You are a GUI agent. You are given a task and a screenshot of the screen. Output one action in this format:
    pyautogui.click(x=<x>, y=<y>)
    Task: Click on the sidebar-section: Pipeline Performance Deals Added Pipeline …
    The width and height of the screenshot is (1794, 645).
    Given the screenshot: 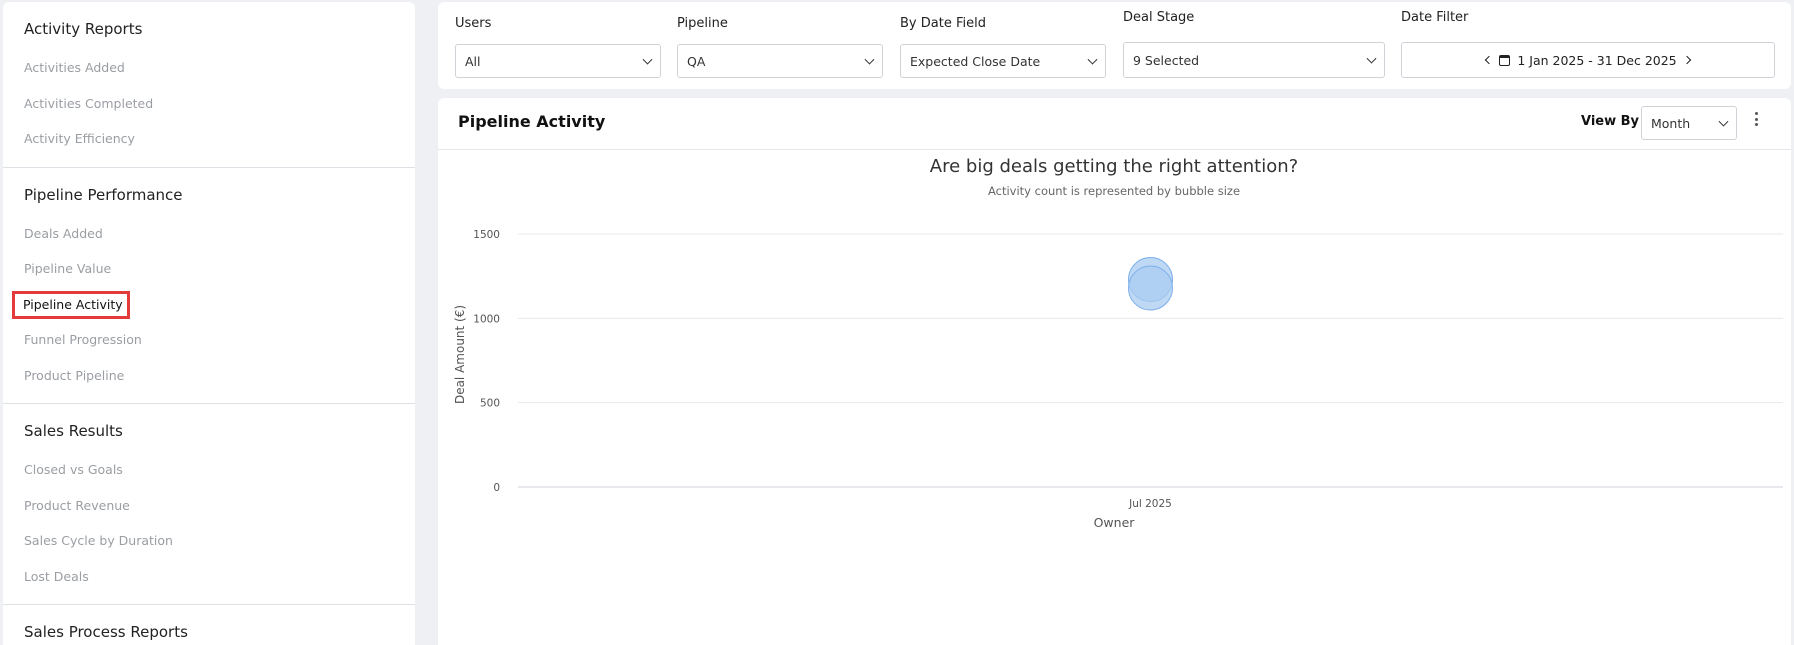 What is the action you would take?
    pyautogui.click(x=209, y=286)
    